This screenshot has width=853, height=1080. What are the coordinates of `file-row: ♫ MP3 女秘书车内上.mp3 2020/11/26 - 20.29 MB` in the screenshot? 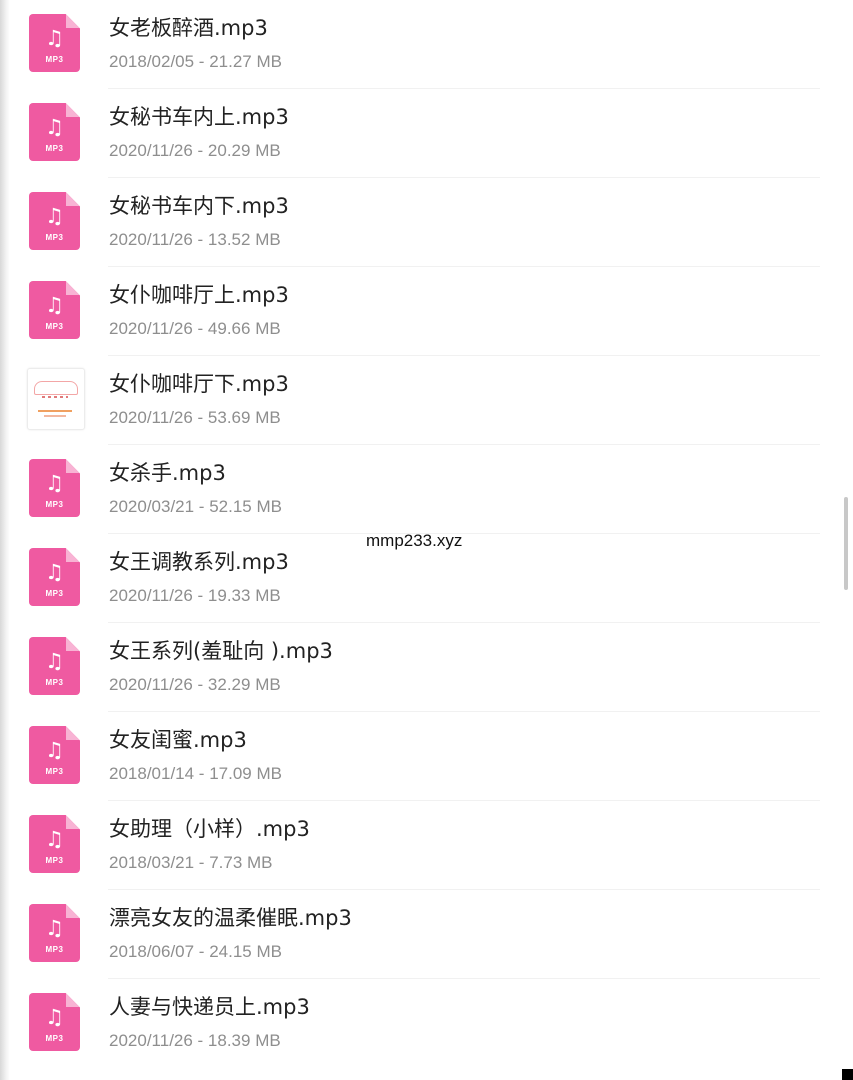 It's located at (420, 133).